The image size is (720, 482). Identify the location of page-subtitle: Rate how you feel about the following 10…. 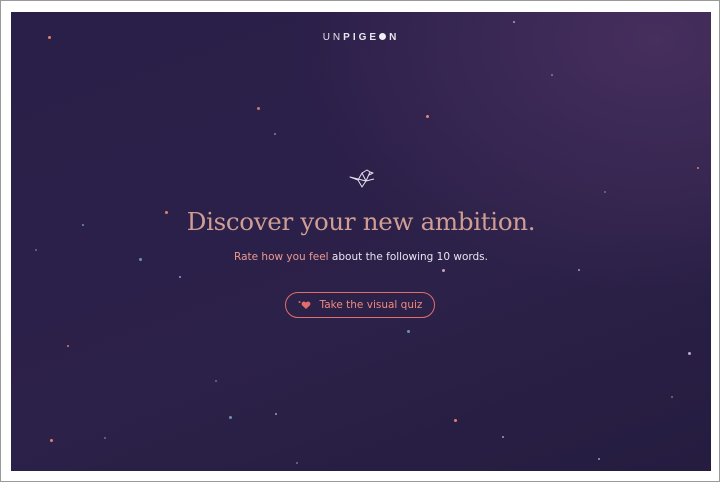
(361, 257).